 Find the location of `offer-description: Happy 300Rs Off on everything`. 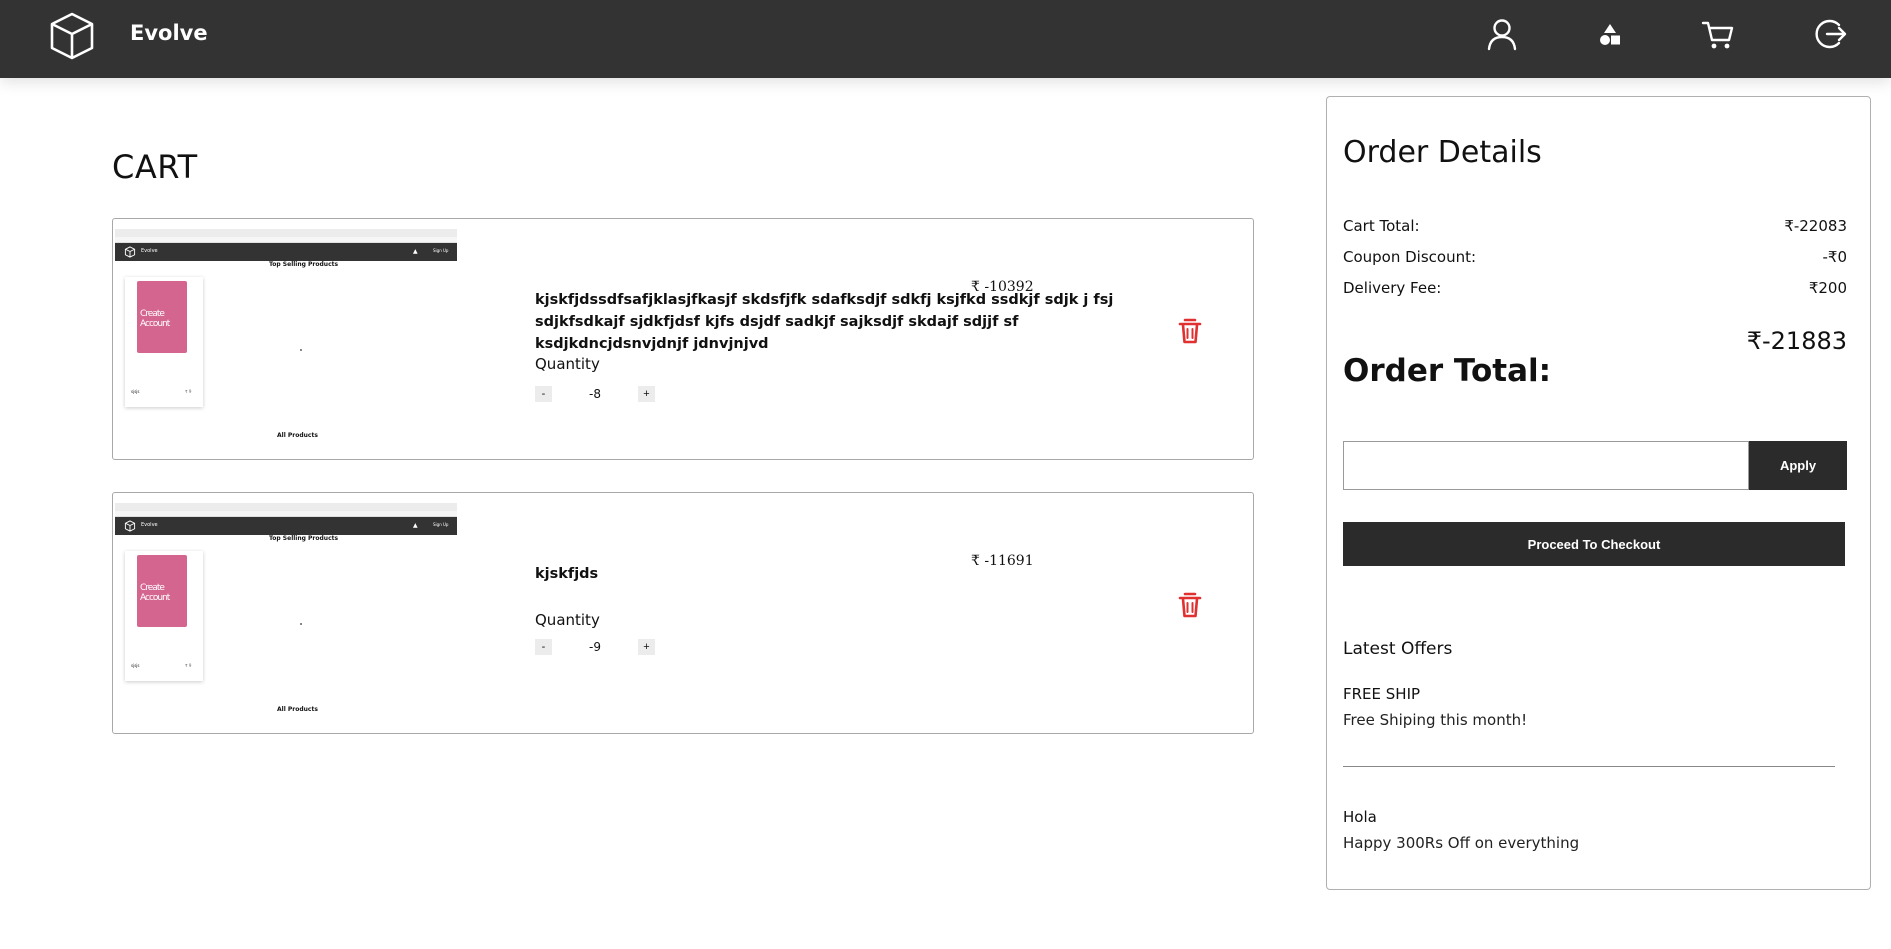

offer-description: Happy 300Rs Off on everything is located at coordinates (1461, 843).